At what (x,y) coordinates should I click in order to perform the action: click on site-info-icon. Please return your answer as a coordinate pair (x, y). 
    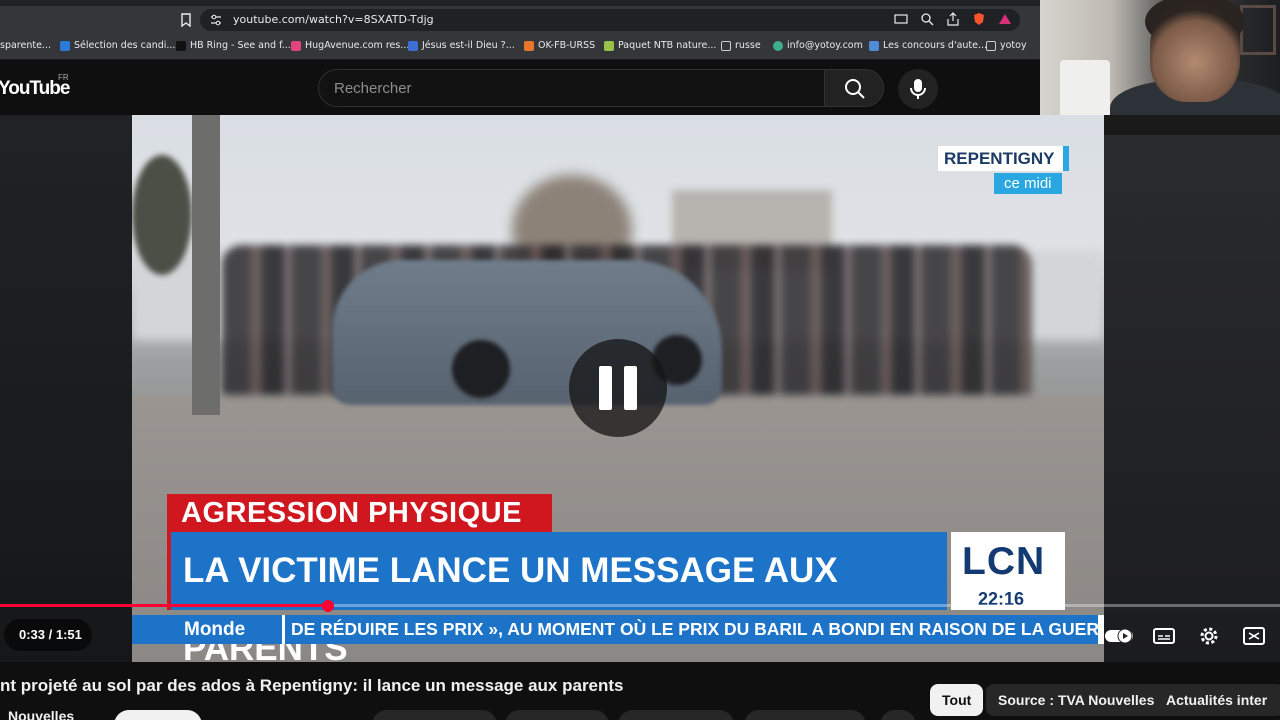
    Looking at the image, I should click on (216, 20).